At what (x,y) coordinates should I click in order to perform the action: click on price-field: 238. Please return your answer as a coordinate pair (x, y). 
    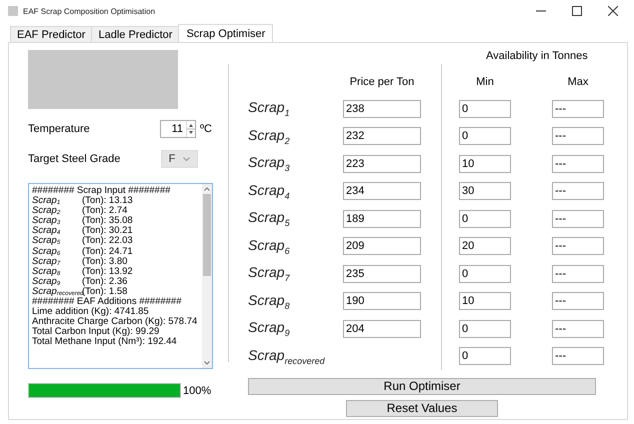
    Looking at the image, I should click on (382, 109).